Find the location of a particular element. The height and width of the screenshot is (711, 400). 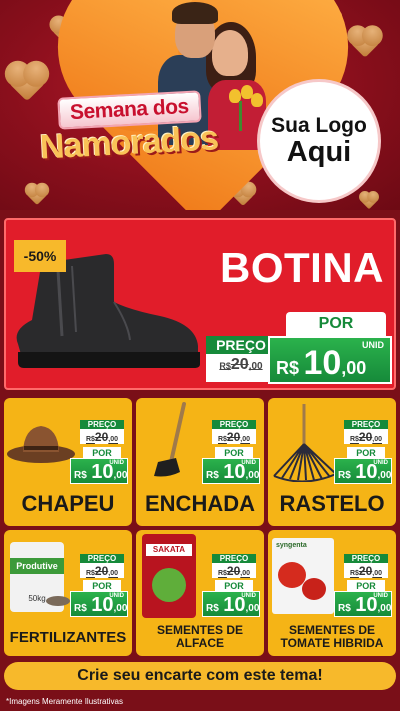

product-name: SEMENTES DE ALFACE is located at coordinates (199, 636).